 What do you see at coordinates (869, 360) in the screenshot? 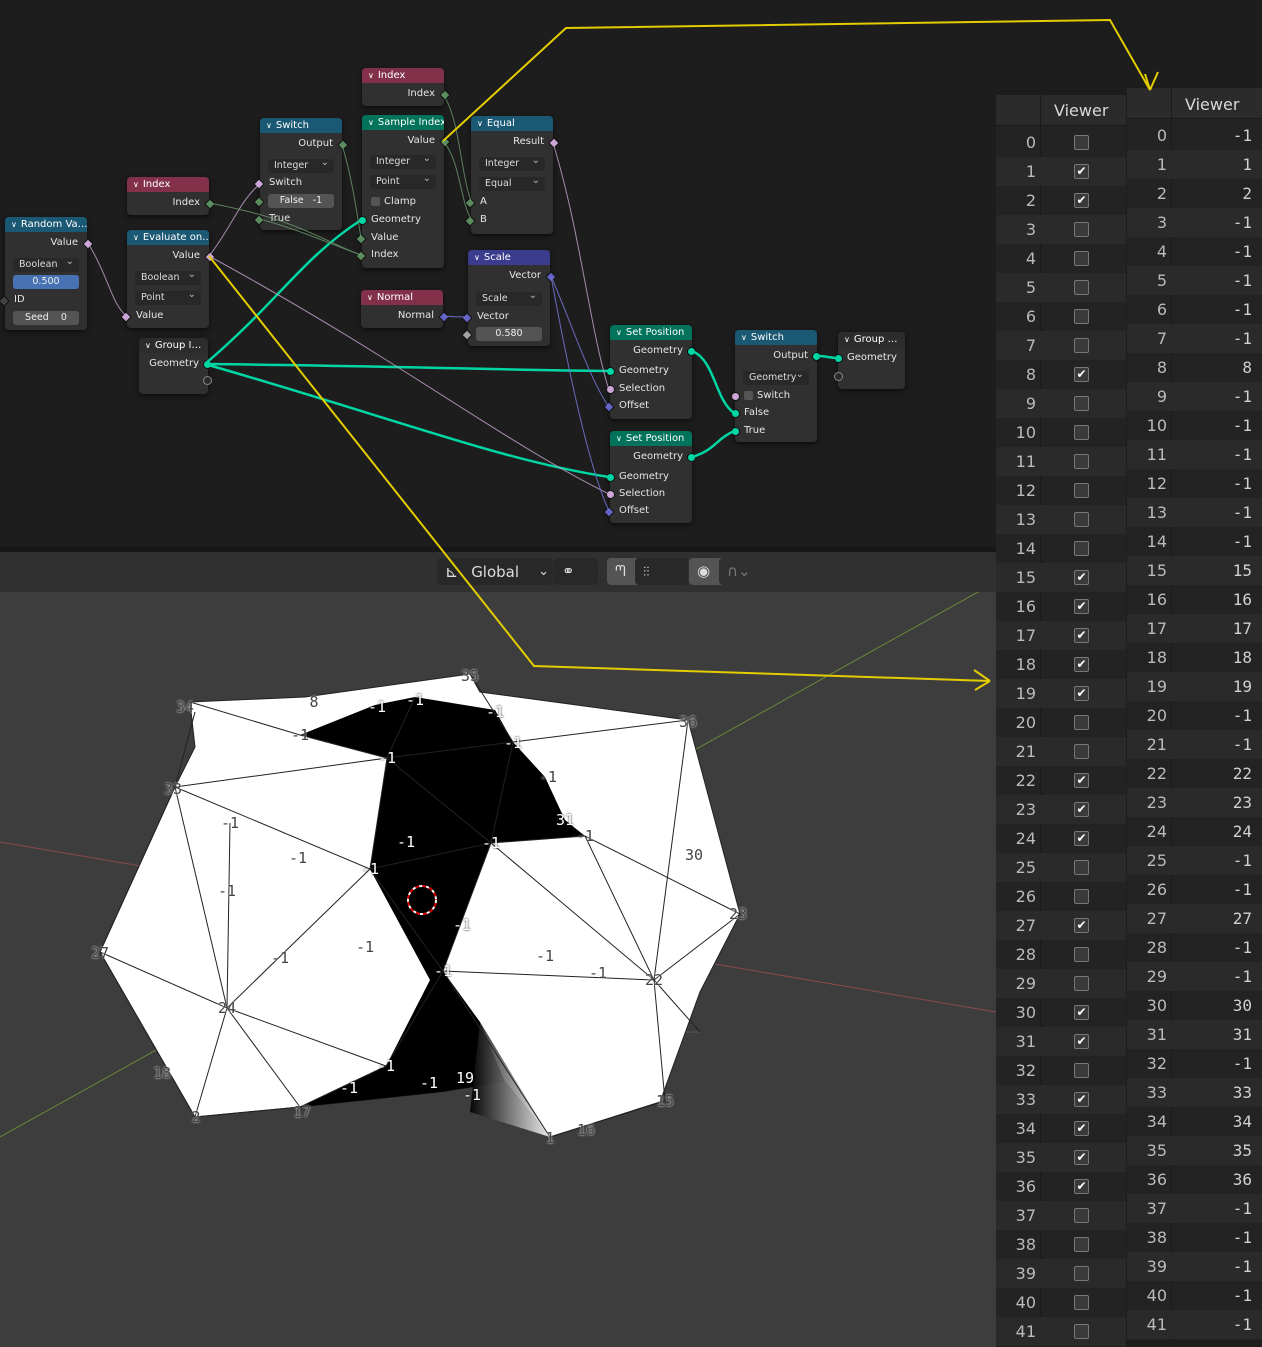
I see `group-output-node: ∨ Group … Geometry` at bounding box center [869, 360].